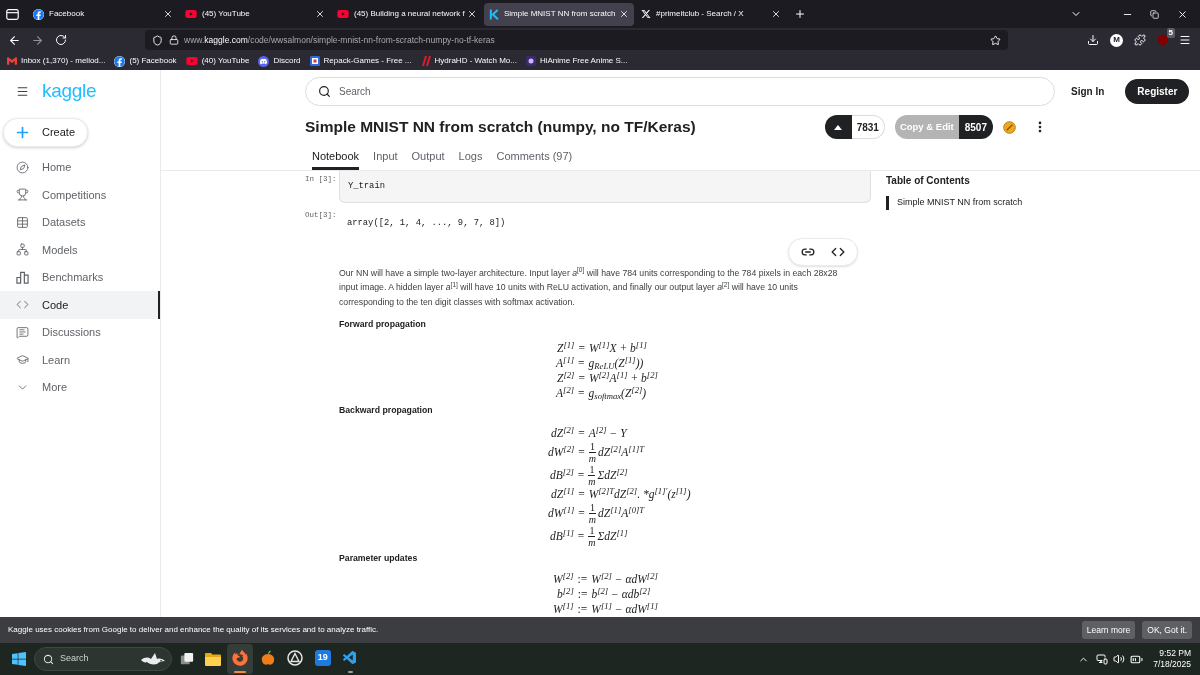 The height and width of the screenshot is (675, 1200). Describe the element at coordinates (1093, 40) in the screenshot. I see `download-icon` at that location.